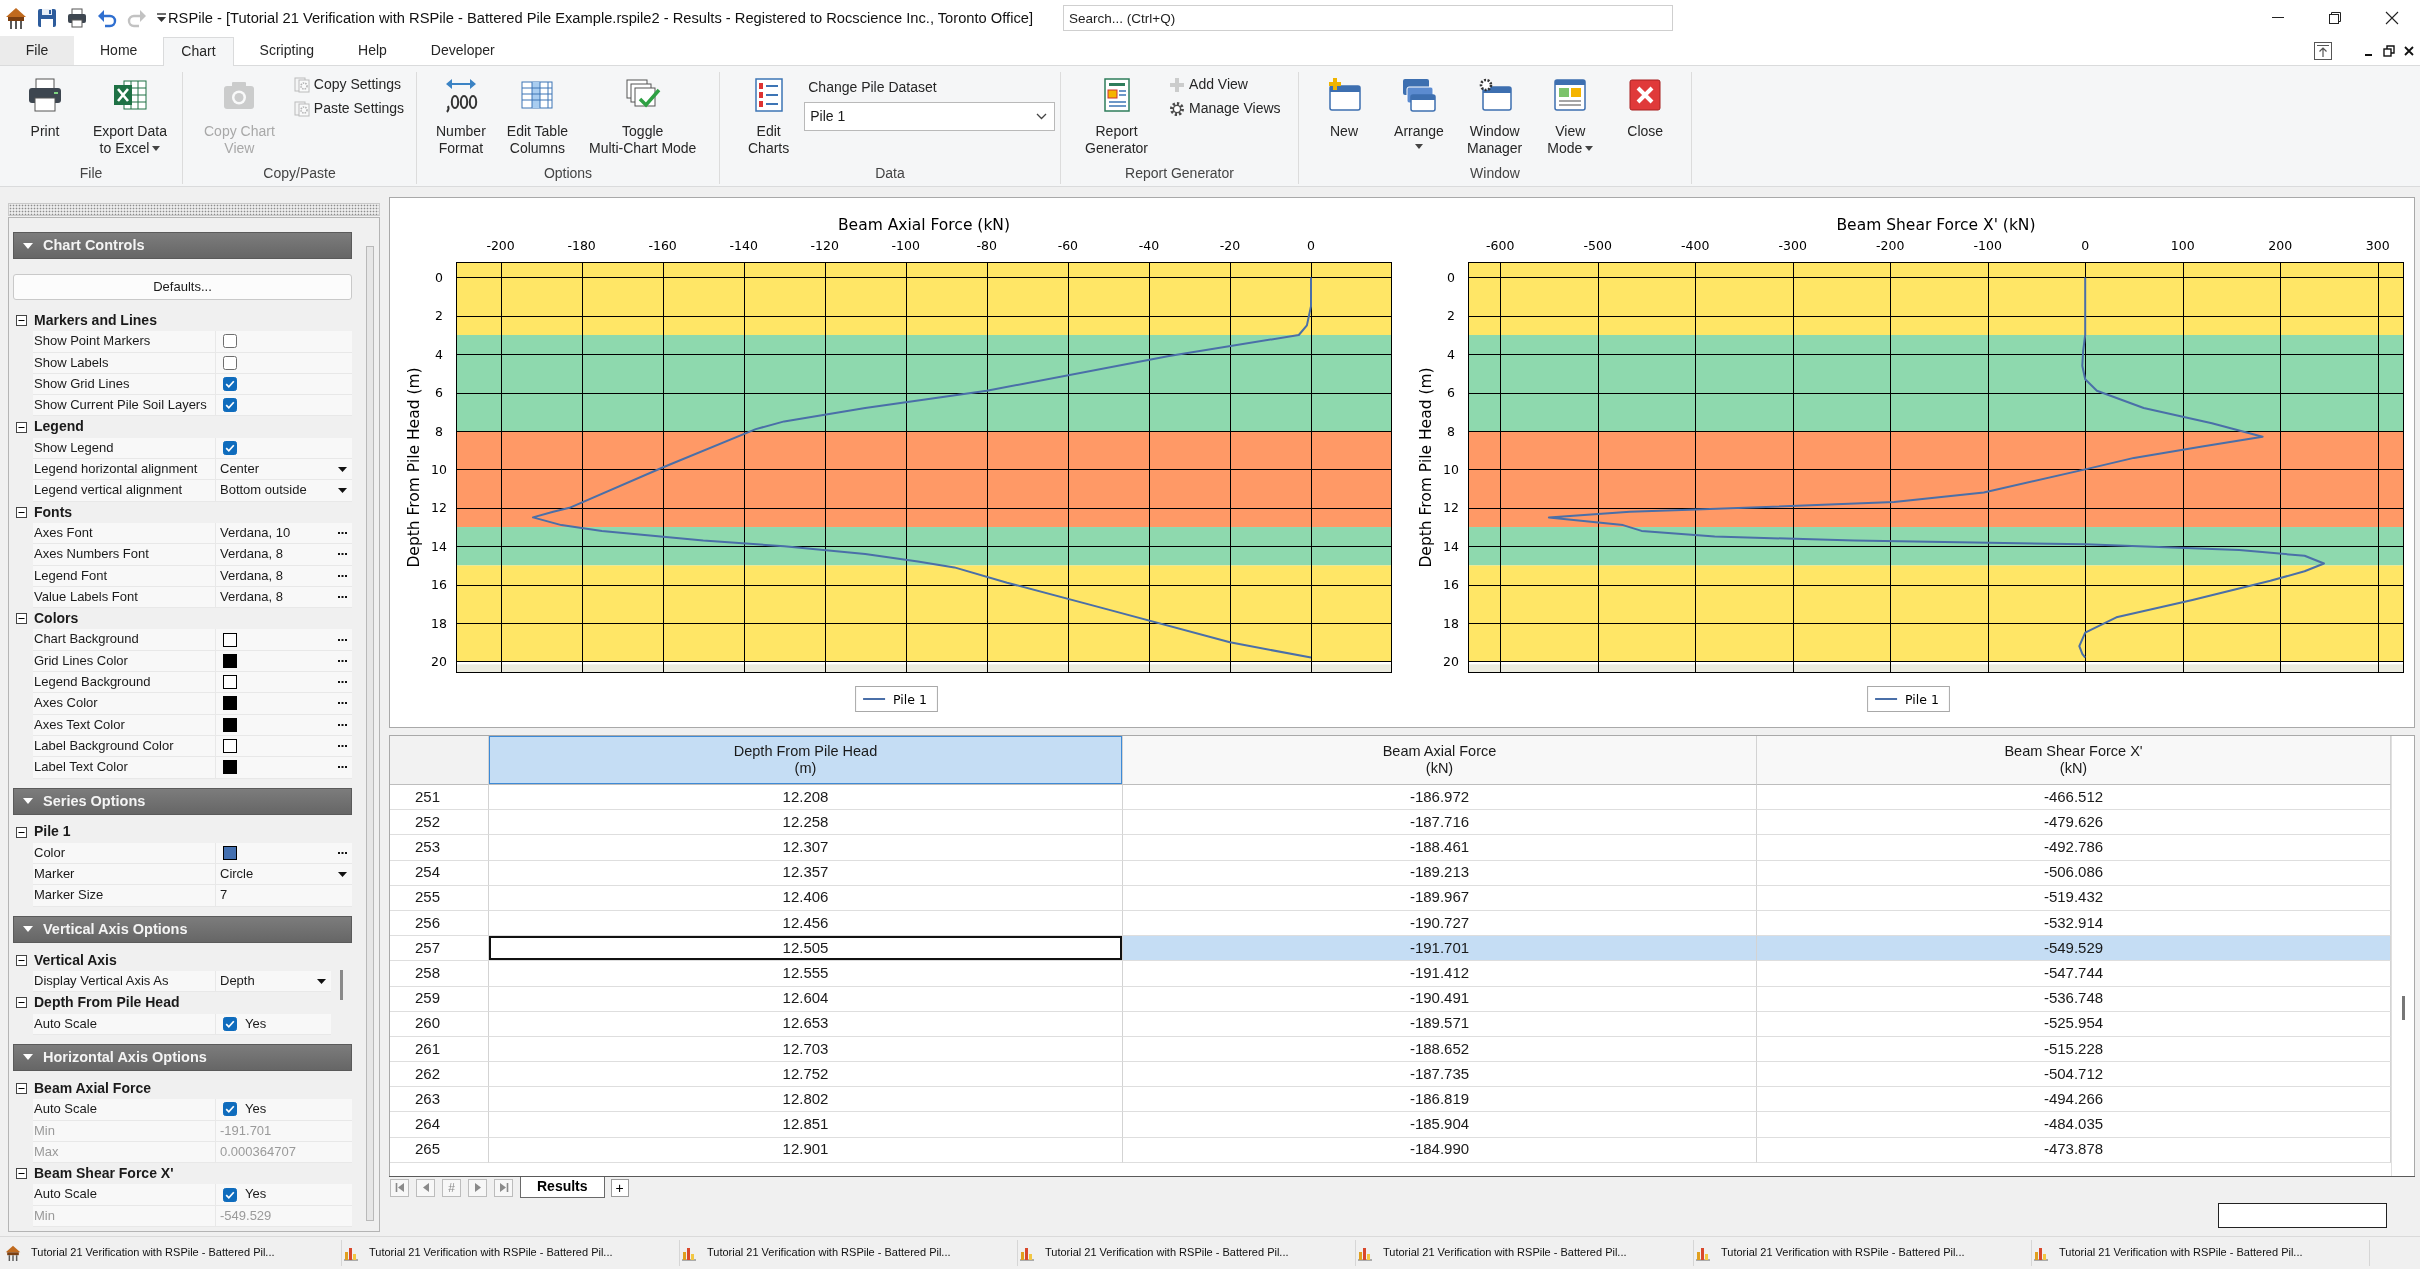 The image size is (2420, 1269). Describe the element at coordinates (2074, 760) in the screenshot. I see `column-header: Beam Shear Force X' (kN)` at that location.